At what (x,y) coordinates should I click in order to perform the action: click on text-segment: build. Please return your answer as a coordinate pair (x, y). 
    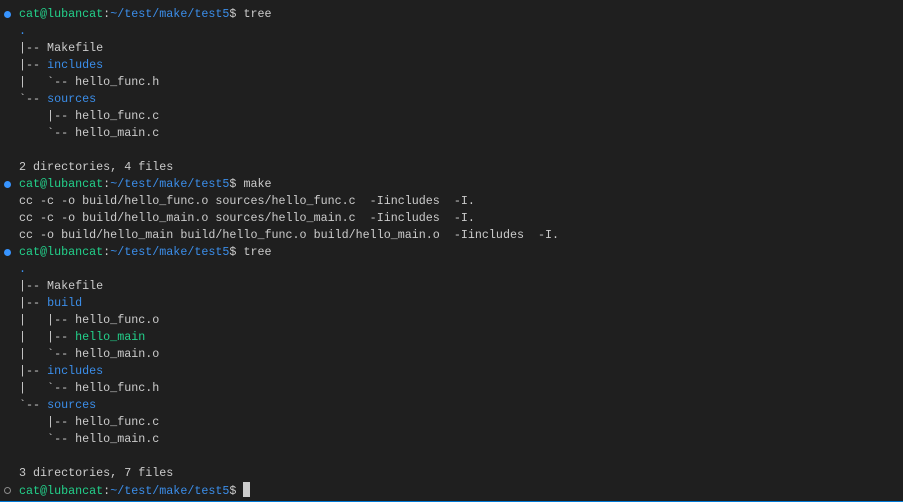
    Looking at the image, I should click on (65, 303).